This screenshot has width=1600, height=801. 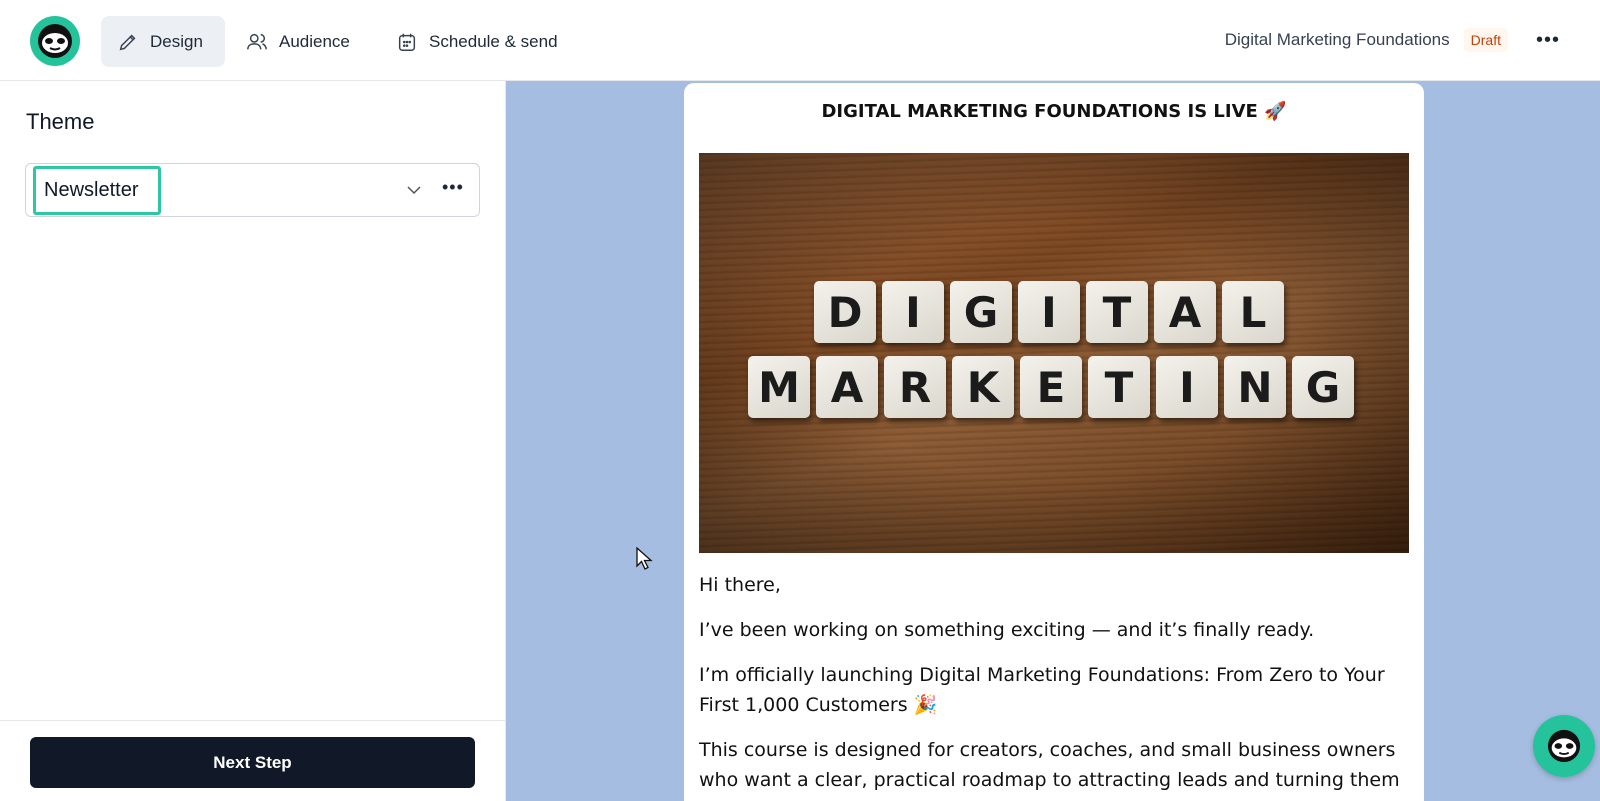 I want to click on app-logo, so click(x=55, y=41).